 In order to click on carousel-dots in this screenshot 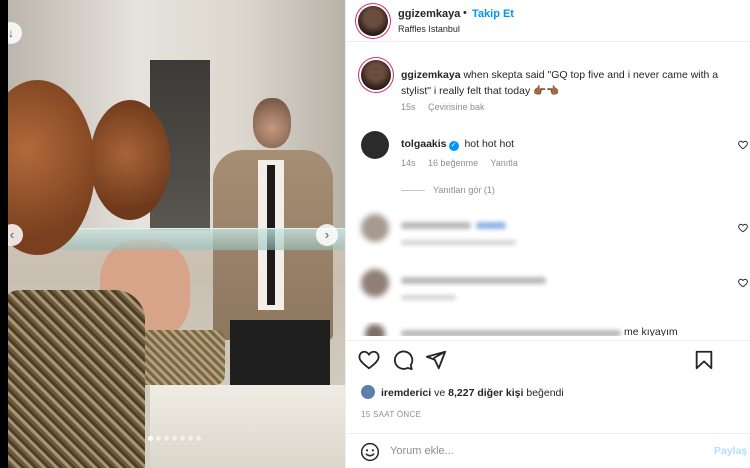, I will do `click(174, 438)`.